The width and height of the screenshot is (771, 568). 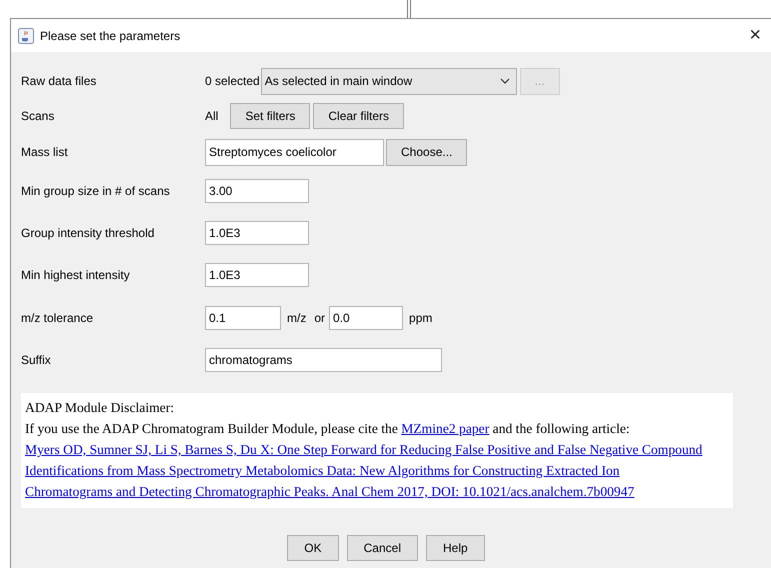 What do you see at coordinates (38, 116) in the screenshot?
I see `parameter-label: Scans` at bounding box center [38, 116].